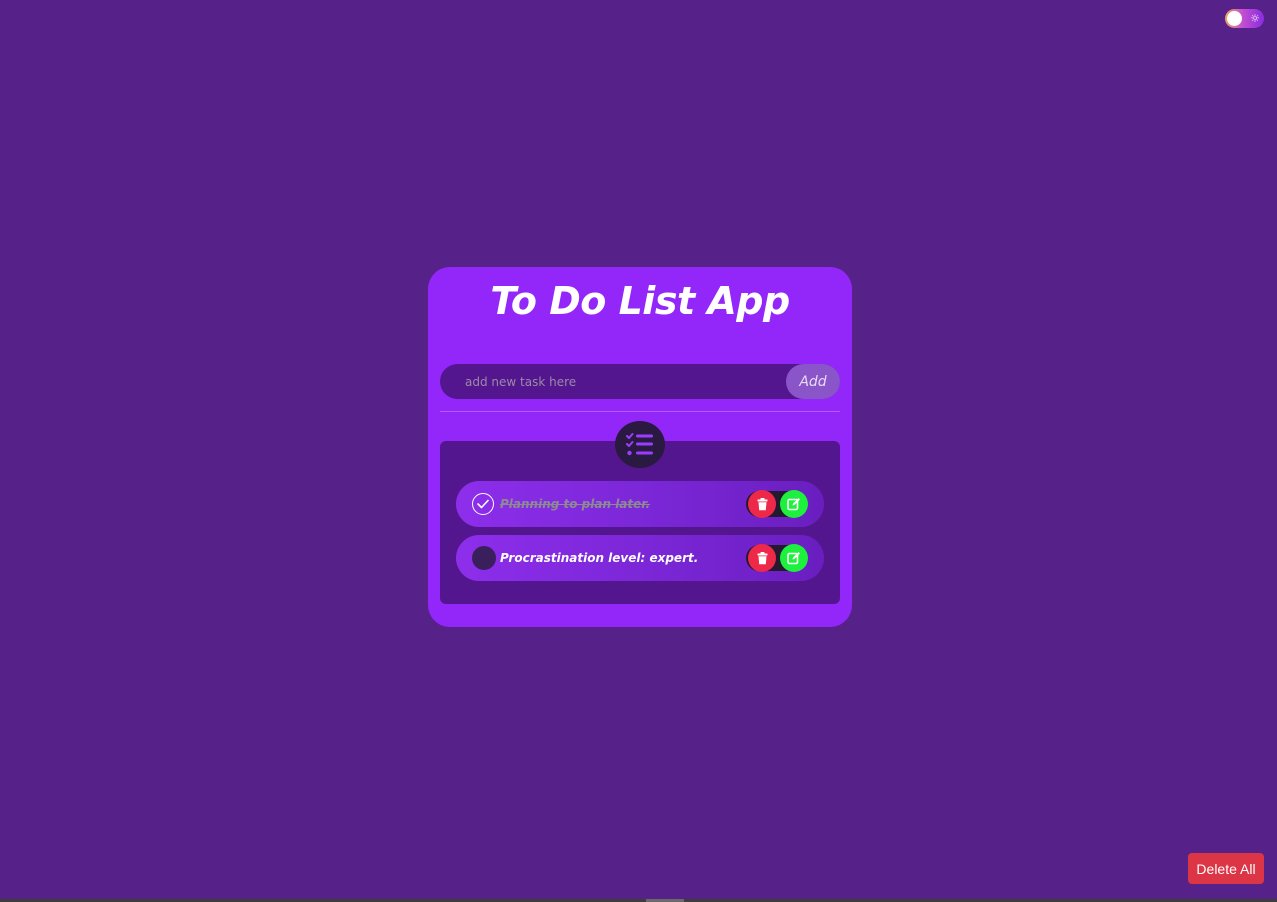 This screenshot has width=1277, height=902. Describe the element at coordinates (1255, 18) in the screenshot. I see `sun-icon: ☼` at that location.